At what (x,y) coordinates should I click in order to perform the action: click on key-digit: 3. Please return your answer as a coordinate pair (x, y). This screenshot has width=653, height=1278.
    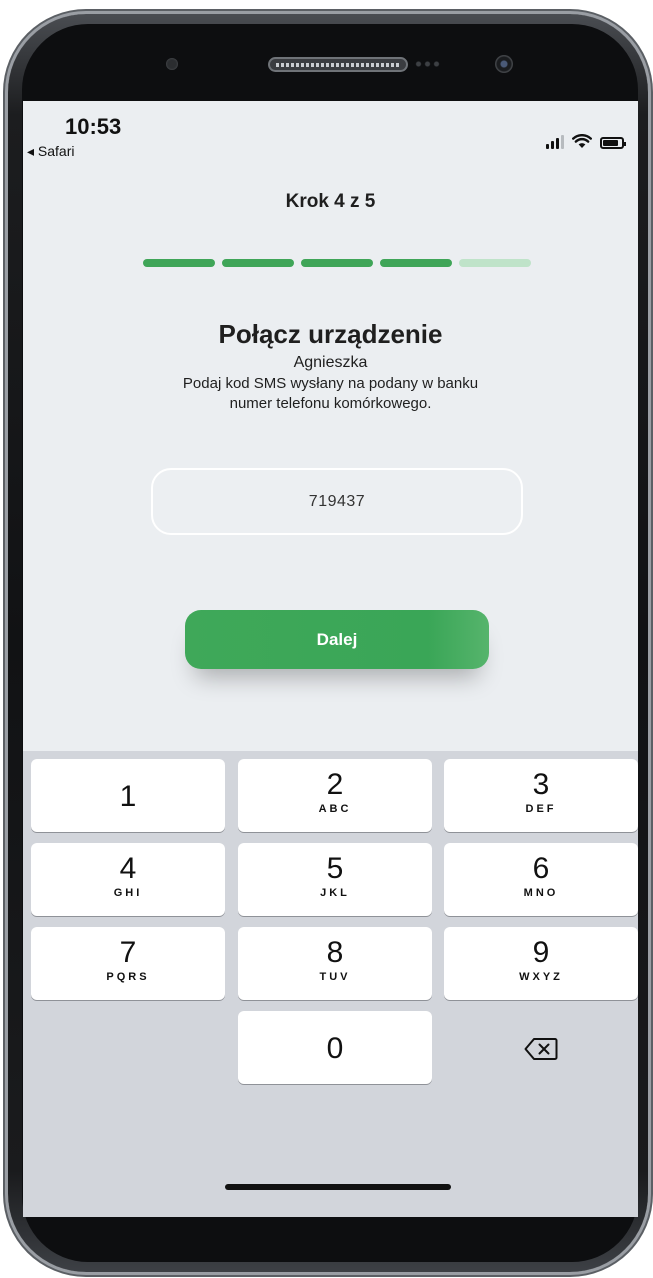
    Looking at the image, I should click on (541, 784).